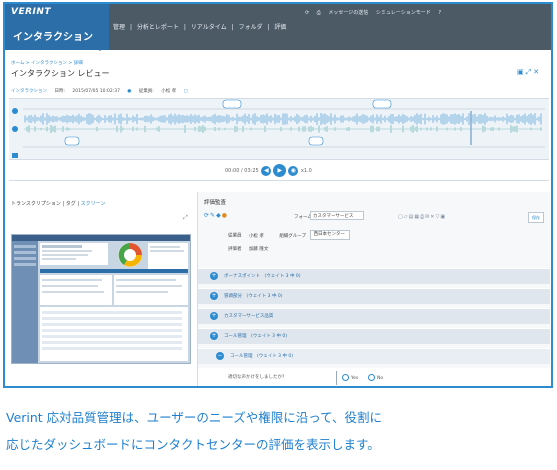 The width and height of the screenshot is (557, 470). What do you see at coordinates (330, 235) in the screenshot?
I see `group-select: 西日本センター` at bounding box center [330, 235].